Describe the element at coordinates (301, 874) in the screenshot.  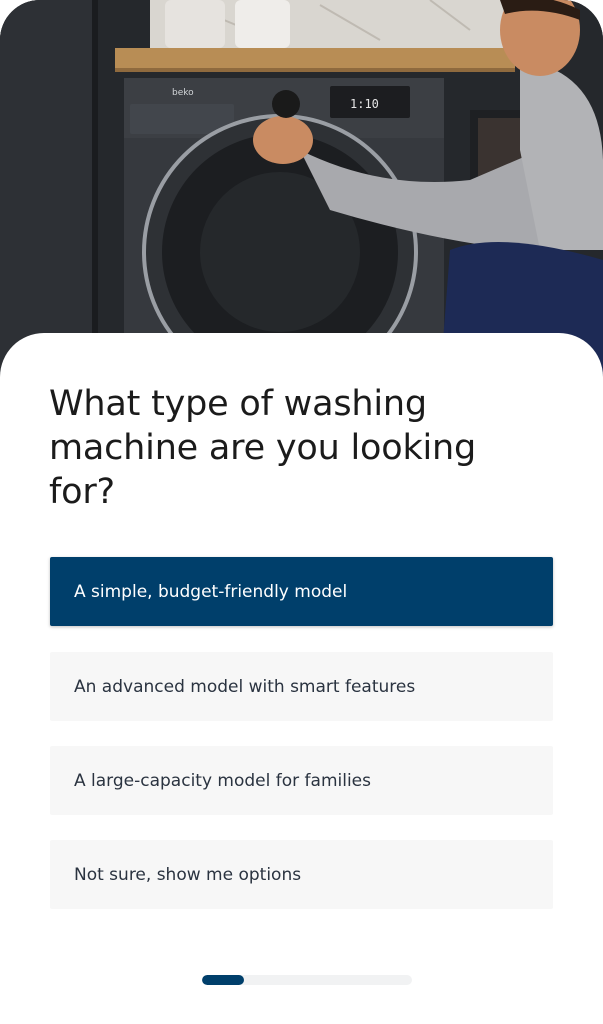
I see `option-not-sure: Not sure, show me options` at that location.